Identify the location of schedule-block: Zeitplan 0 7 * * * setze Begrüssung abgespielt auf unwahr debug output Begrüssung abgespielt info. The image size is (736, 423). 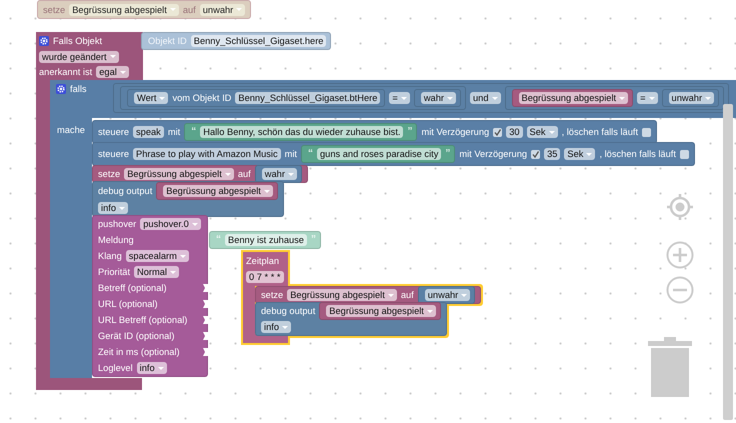
(363, 297).